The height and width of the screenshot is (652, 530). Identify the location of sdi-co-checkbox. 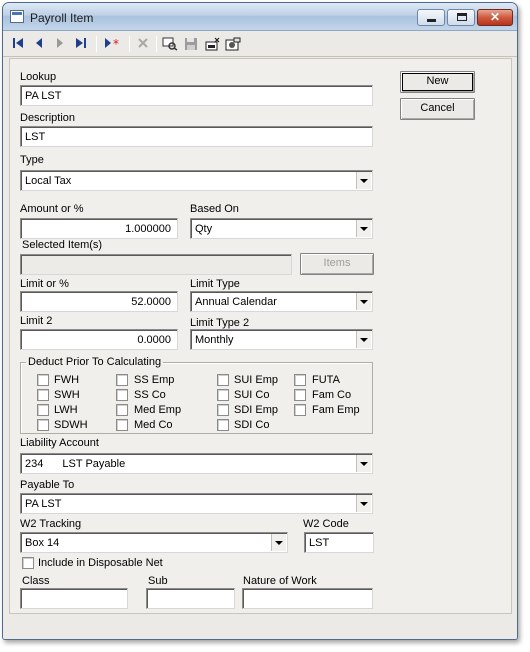
(223, 425).